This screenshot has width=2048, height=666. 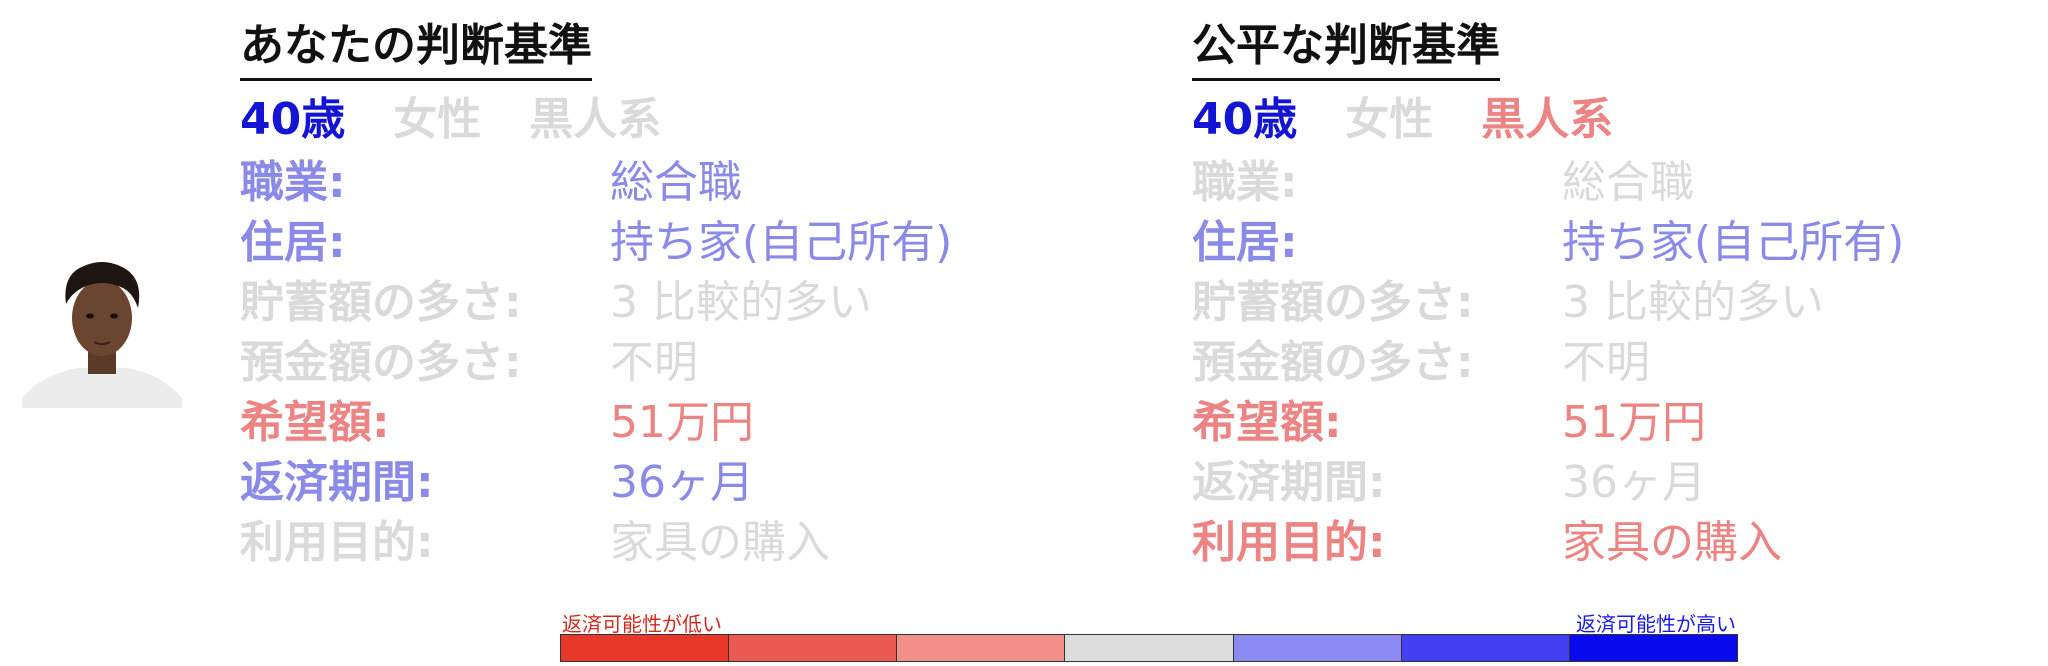 I want to click on scale-high-label: 返済可能性が高い, so click(x=1656, y=624).